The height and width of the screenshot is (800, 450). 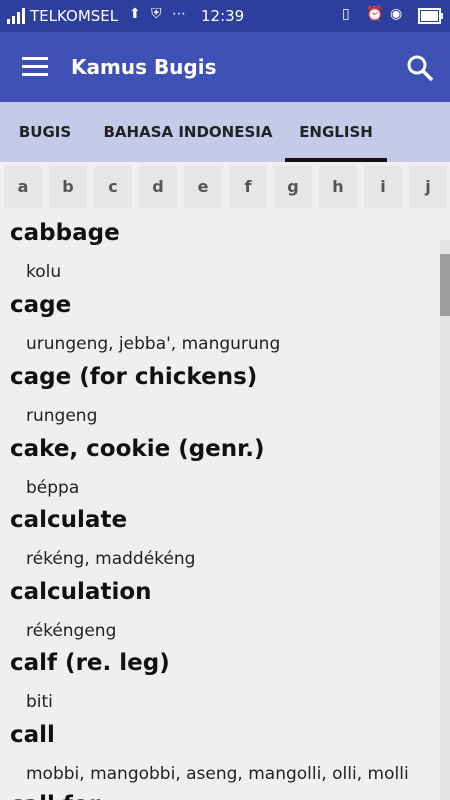 I want to click on list-item: cage (for chickens) rungeng, so click(x=219, y=399).